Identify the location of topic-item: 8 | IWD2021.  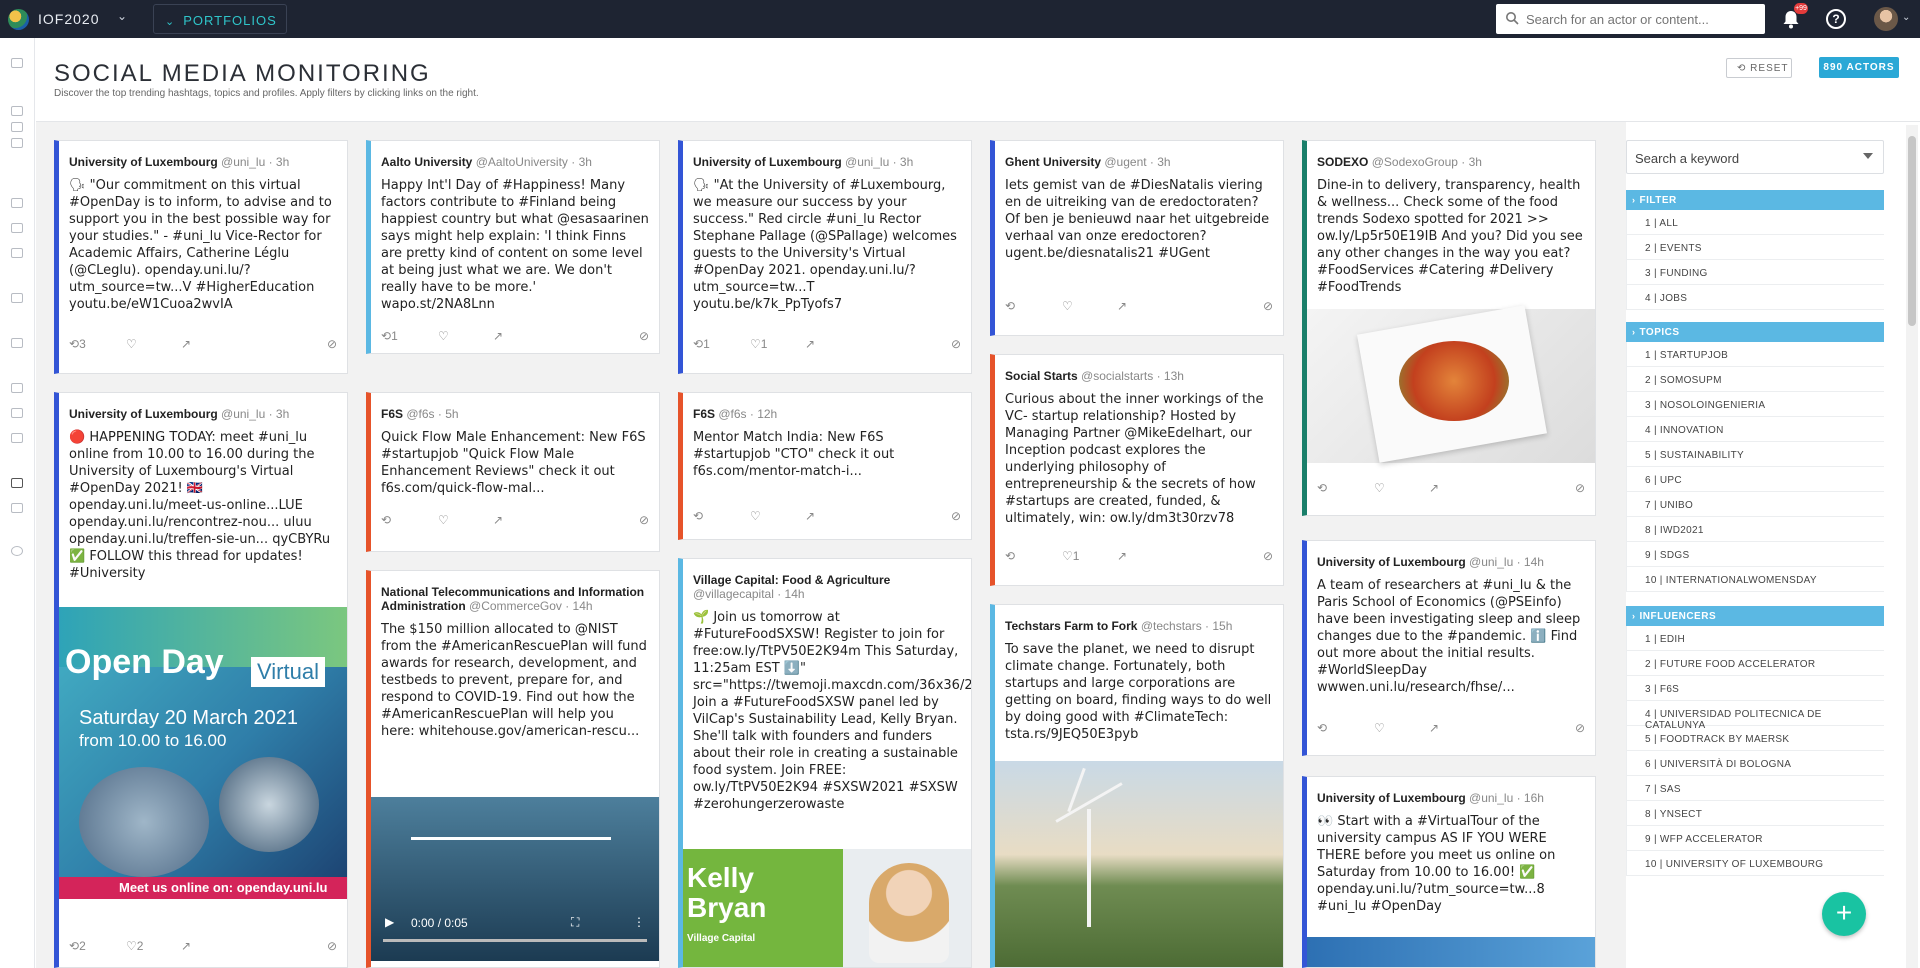
(1755, 529).